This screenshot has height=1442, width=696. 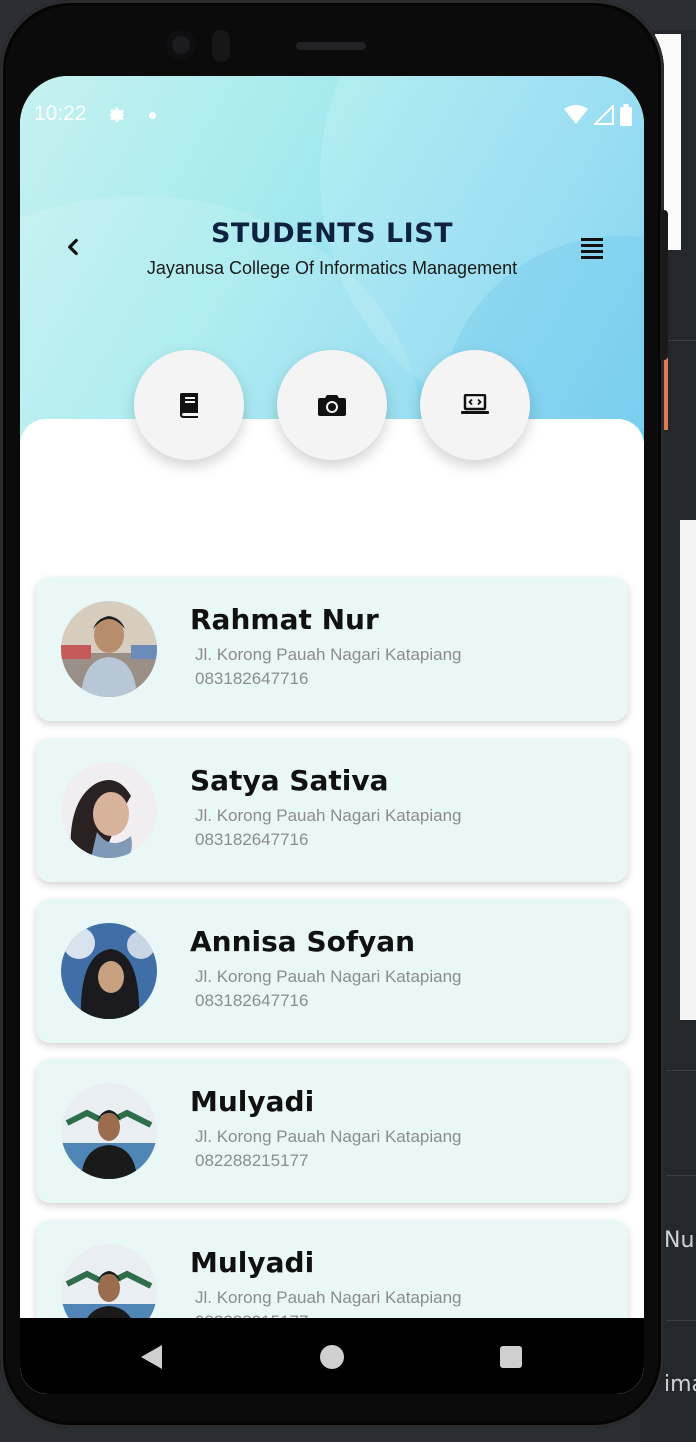 I want to click on battery-icon, so click(x=626, y=115).